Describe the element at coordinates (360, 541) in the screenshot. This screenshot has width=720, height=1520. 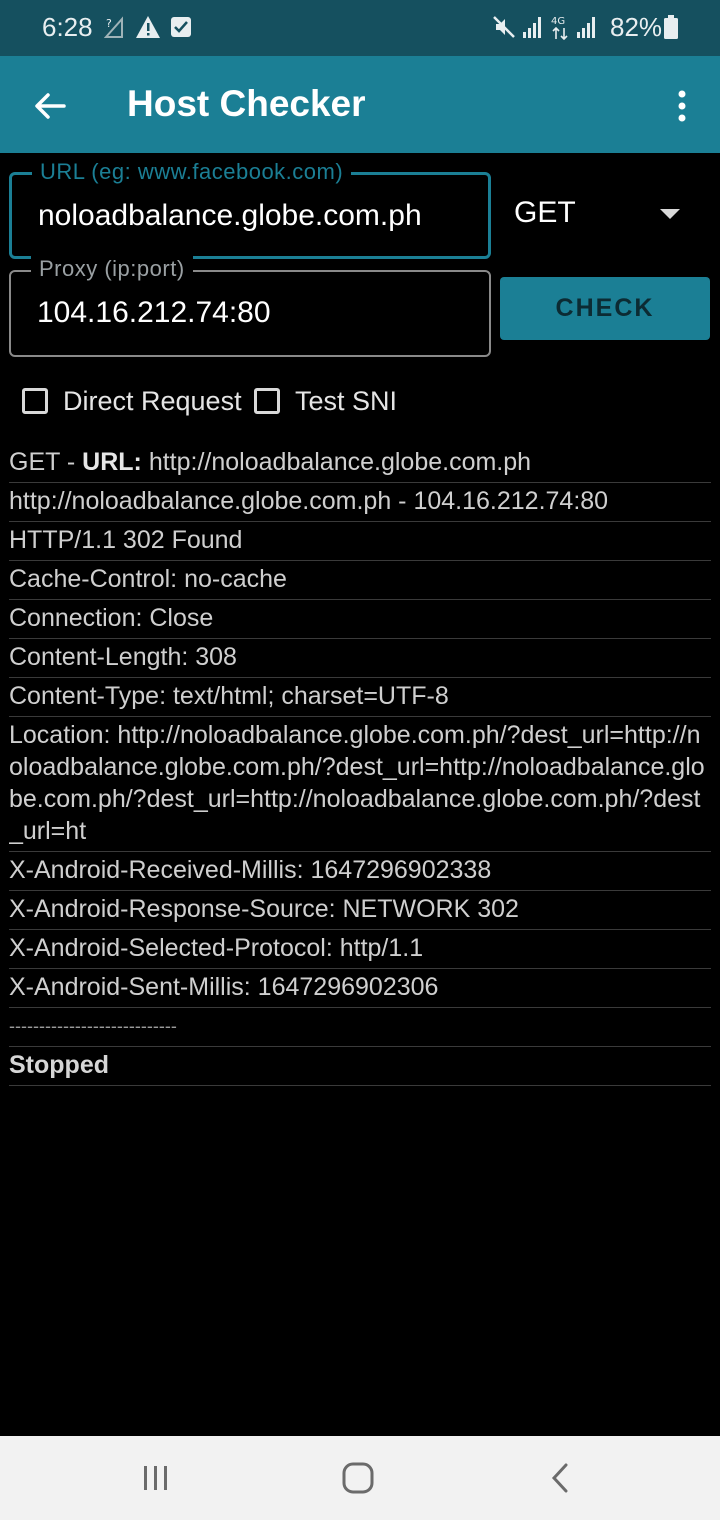
I see `log-line: HTTP/1.1 302 Found` at that location.